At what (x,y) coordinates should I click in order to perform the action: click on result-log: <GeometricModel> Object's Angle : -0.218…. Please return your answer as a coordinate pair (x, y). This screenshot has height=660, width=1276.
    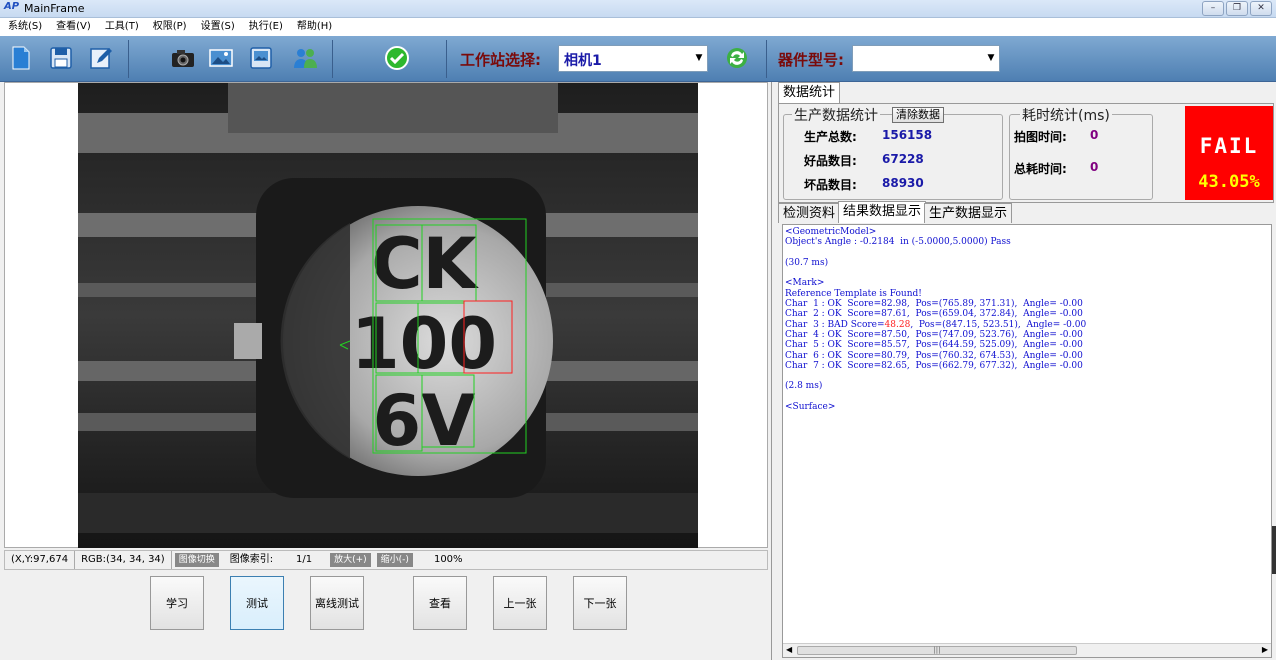
    Looking at the image, I should click on (936, 320).